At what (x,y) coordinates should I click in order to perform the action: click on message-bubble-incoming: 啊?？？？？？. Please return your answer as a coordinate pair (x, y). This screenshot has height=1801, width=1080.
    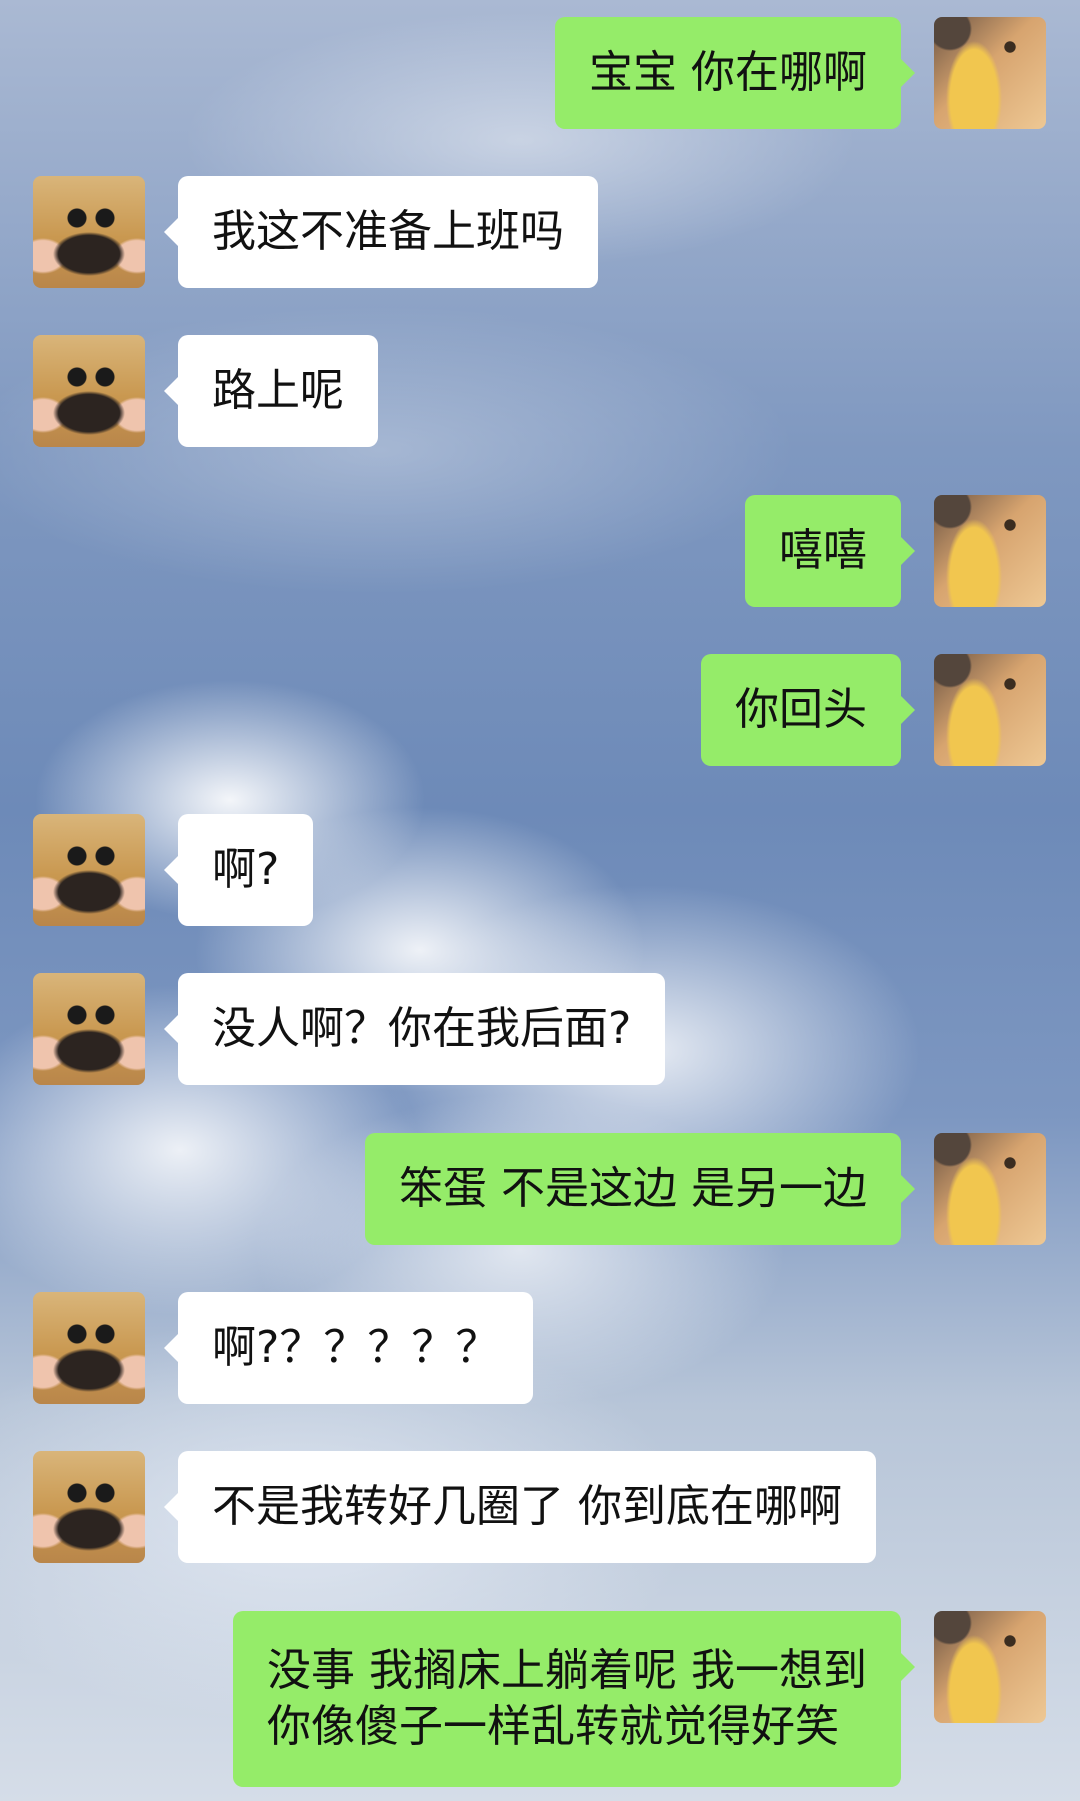
    Looking at the image, I should click on (348, 1348).